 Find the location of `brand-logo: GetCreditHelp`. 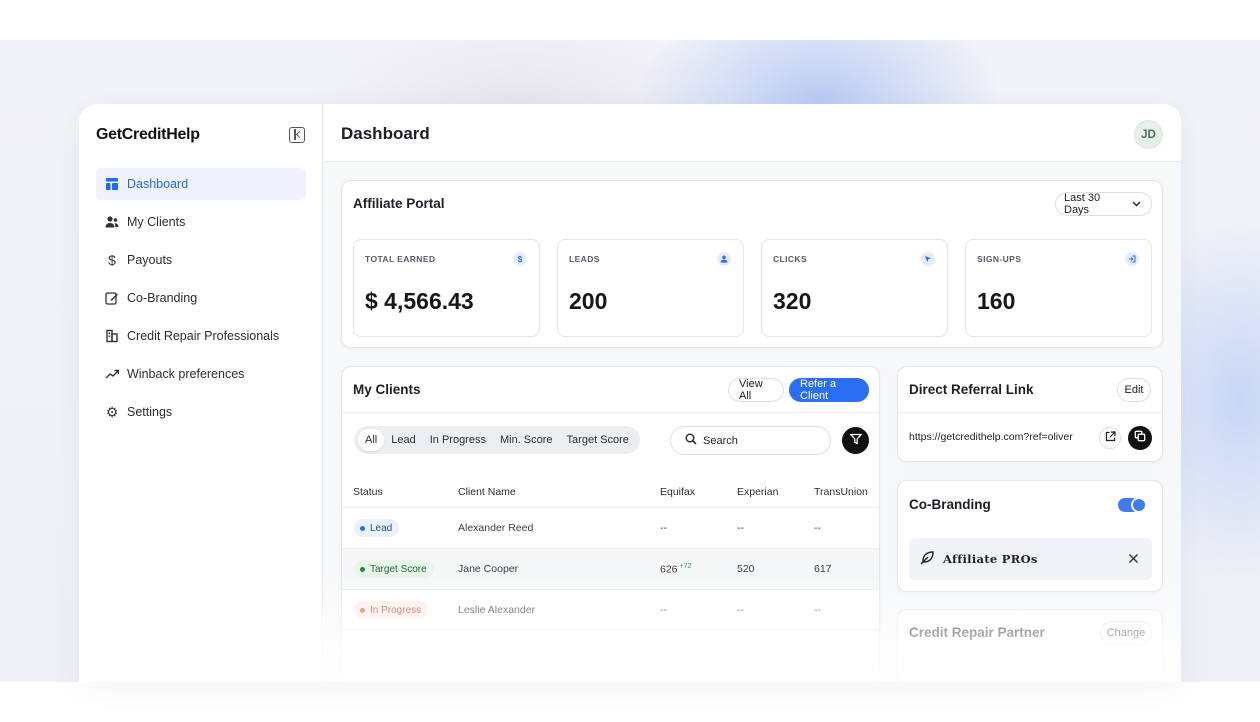

brand-logo: GetCreditHelp is located at coordinates (148, 134).